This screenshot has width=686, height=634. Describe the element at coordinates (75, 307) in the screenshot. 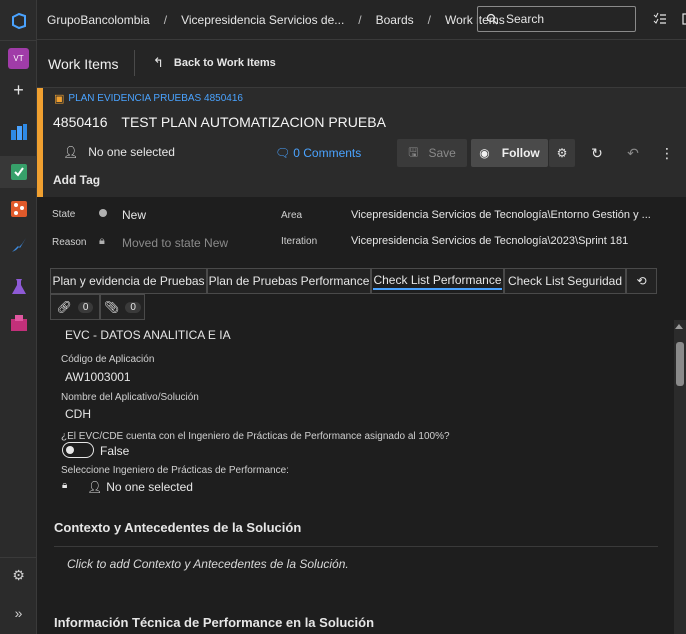

I see `links-tab: 🔗︎ 0` at that location.